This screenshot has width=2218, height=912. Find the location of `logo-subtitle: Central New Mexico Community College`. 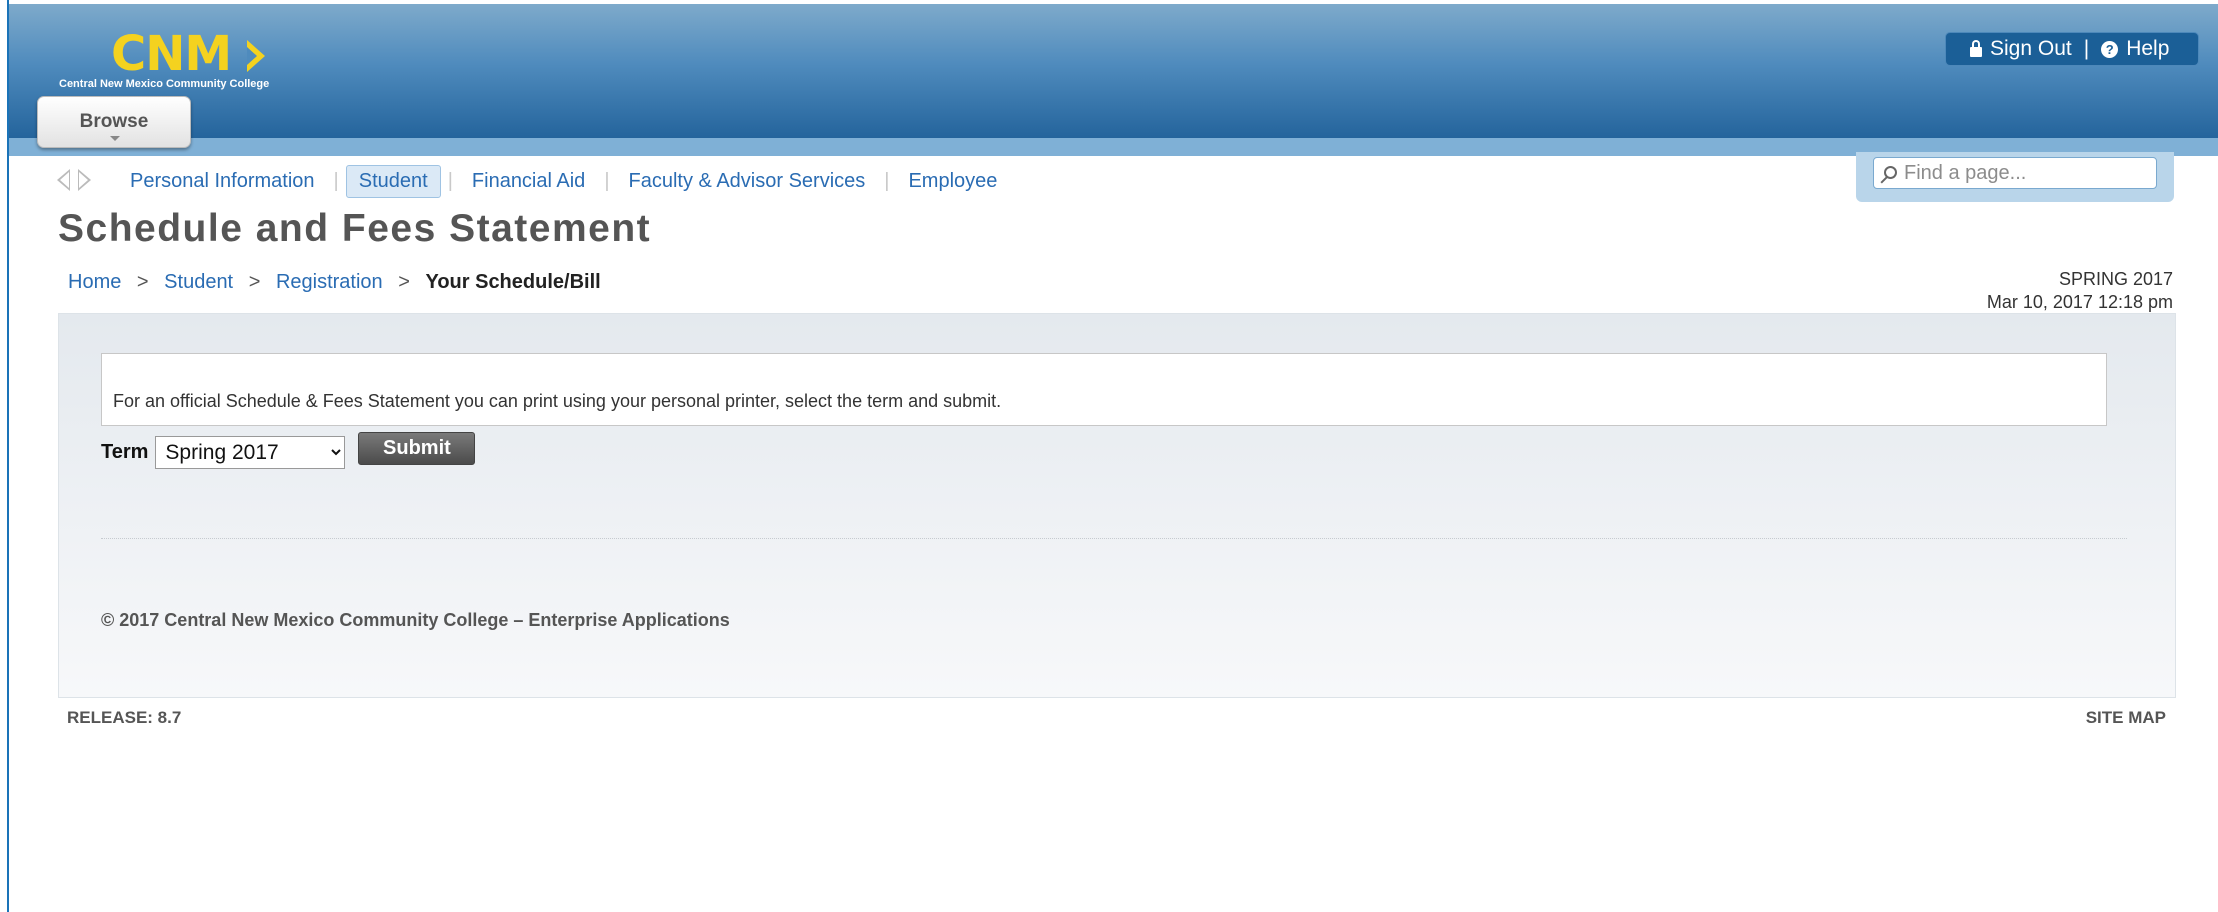

logo-subtitle: Central New Mexico Community College is located at coordinates (164, 84).